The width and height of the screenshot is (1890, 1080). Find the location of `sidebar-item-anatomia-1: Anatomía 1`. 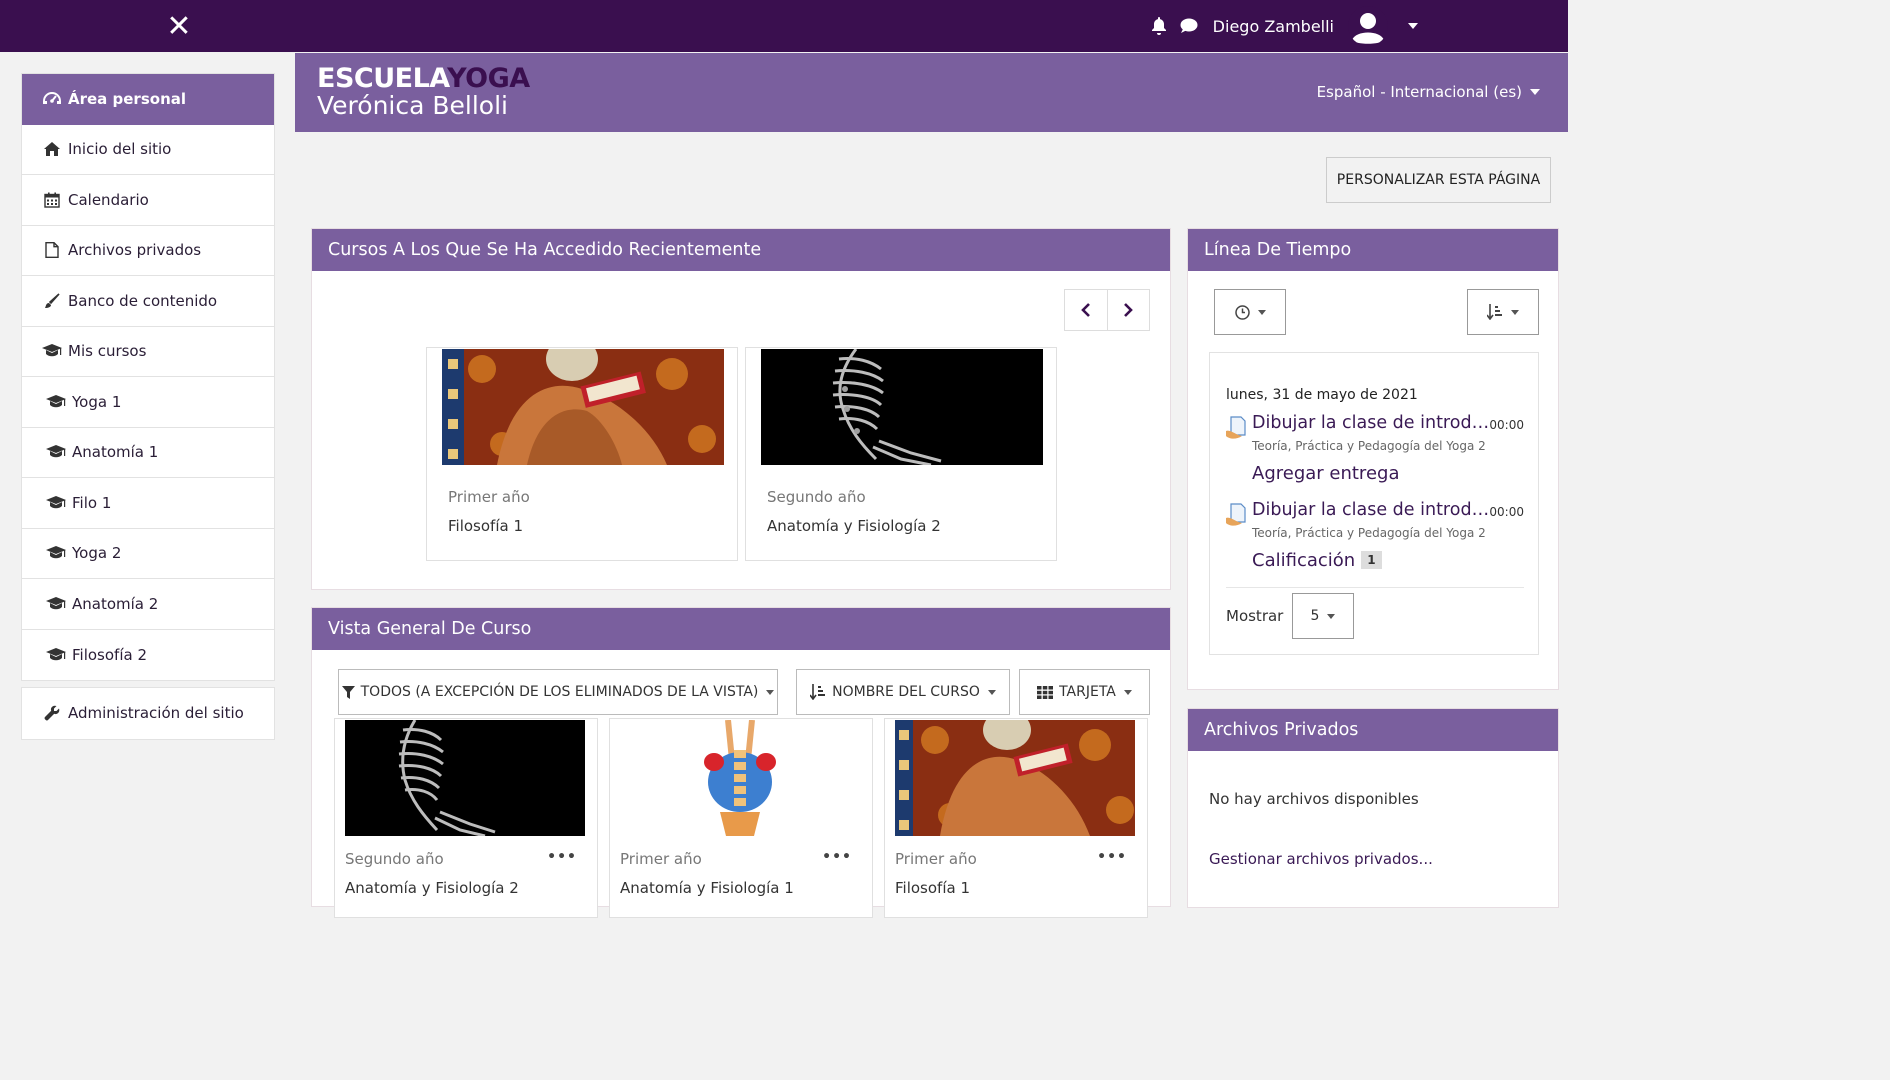

sidebar-item-anatomia-1: Anatomía 1 is located at coordinates (148, 453).